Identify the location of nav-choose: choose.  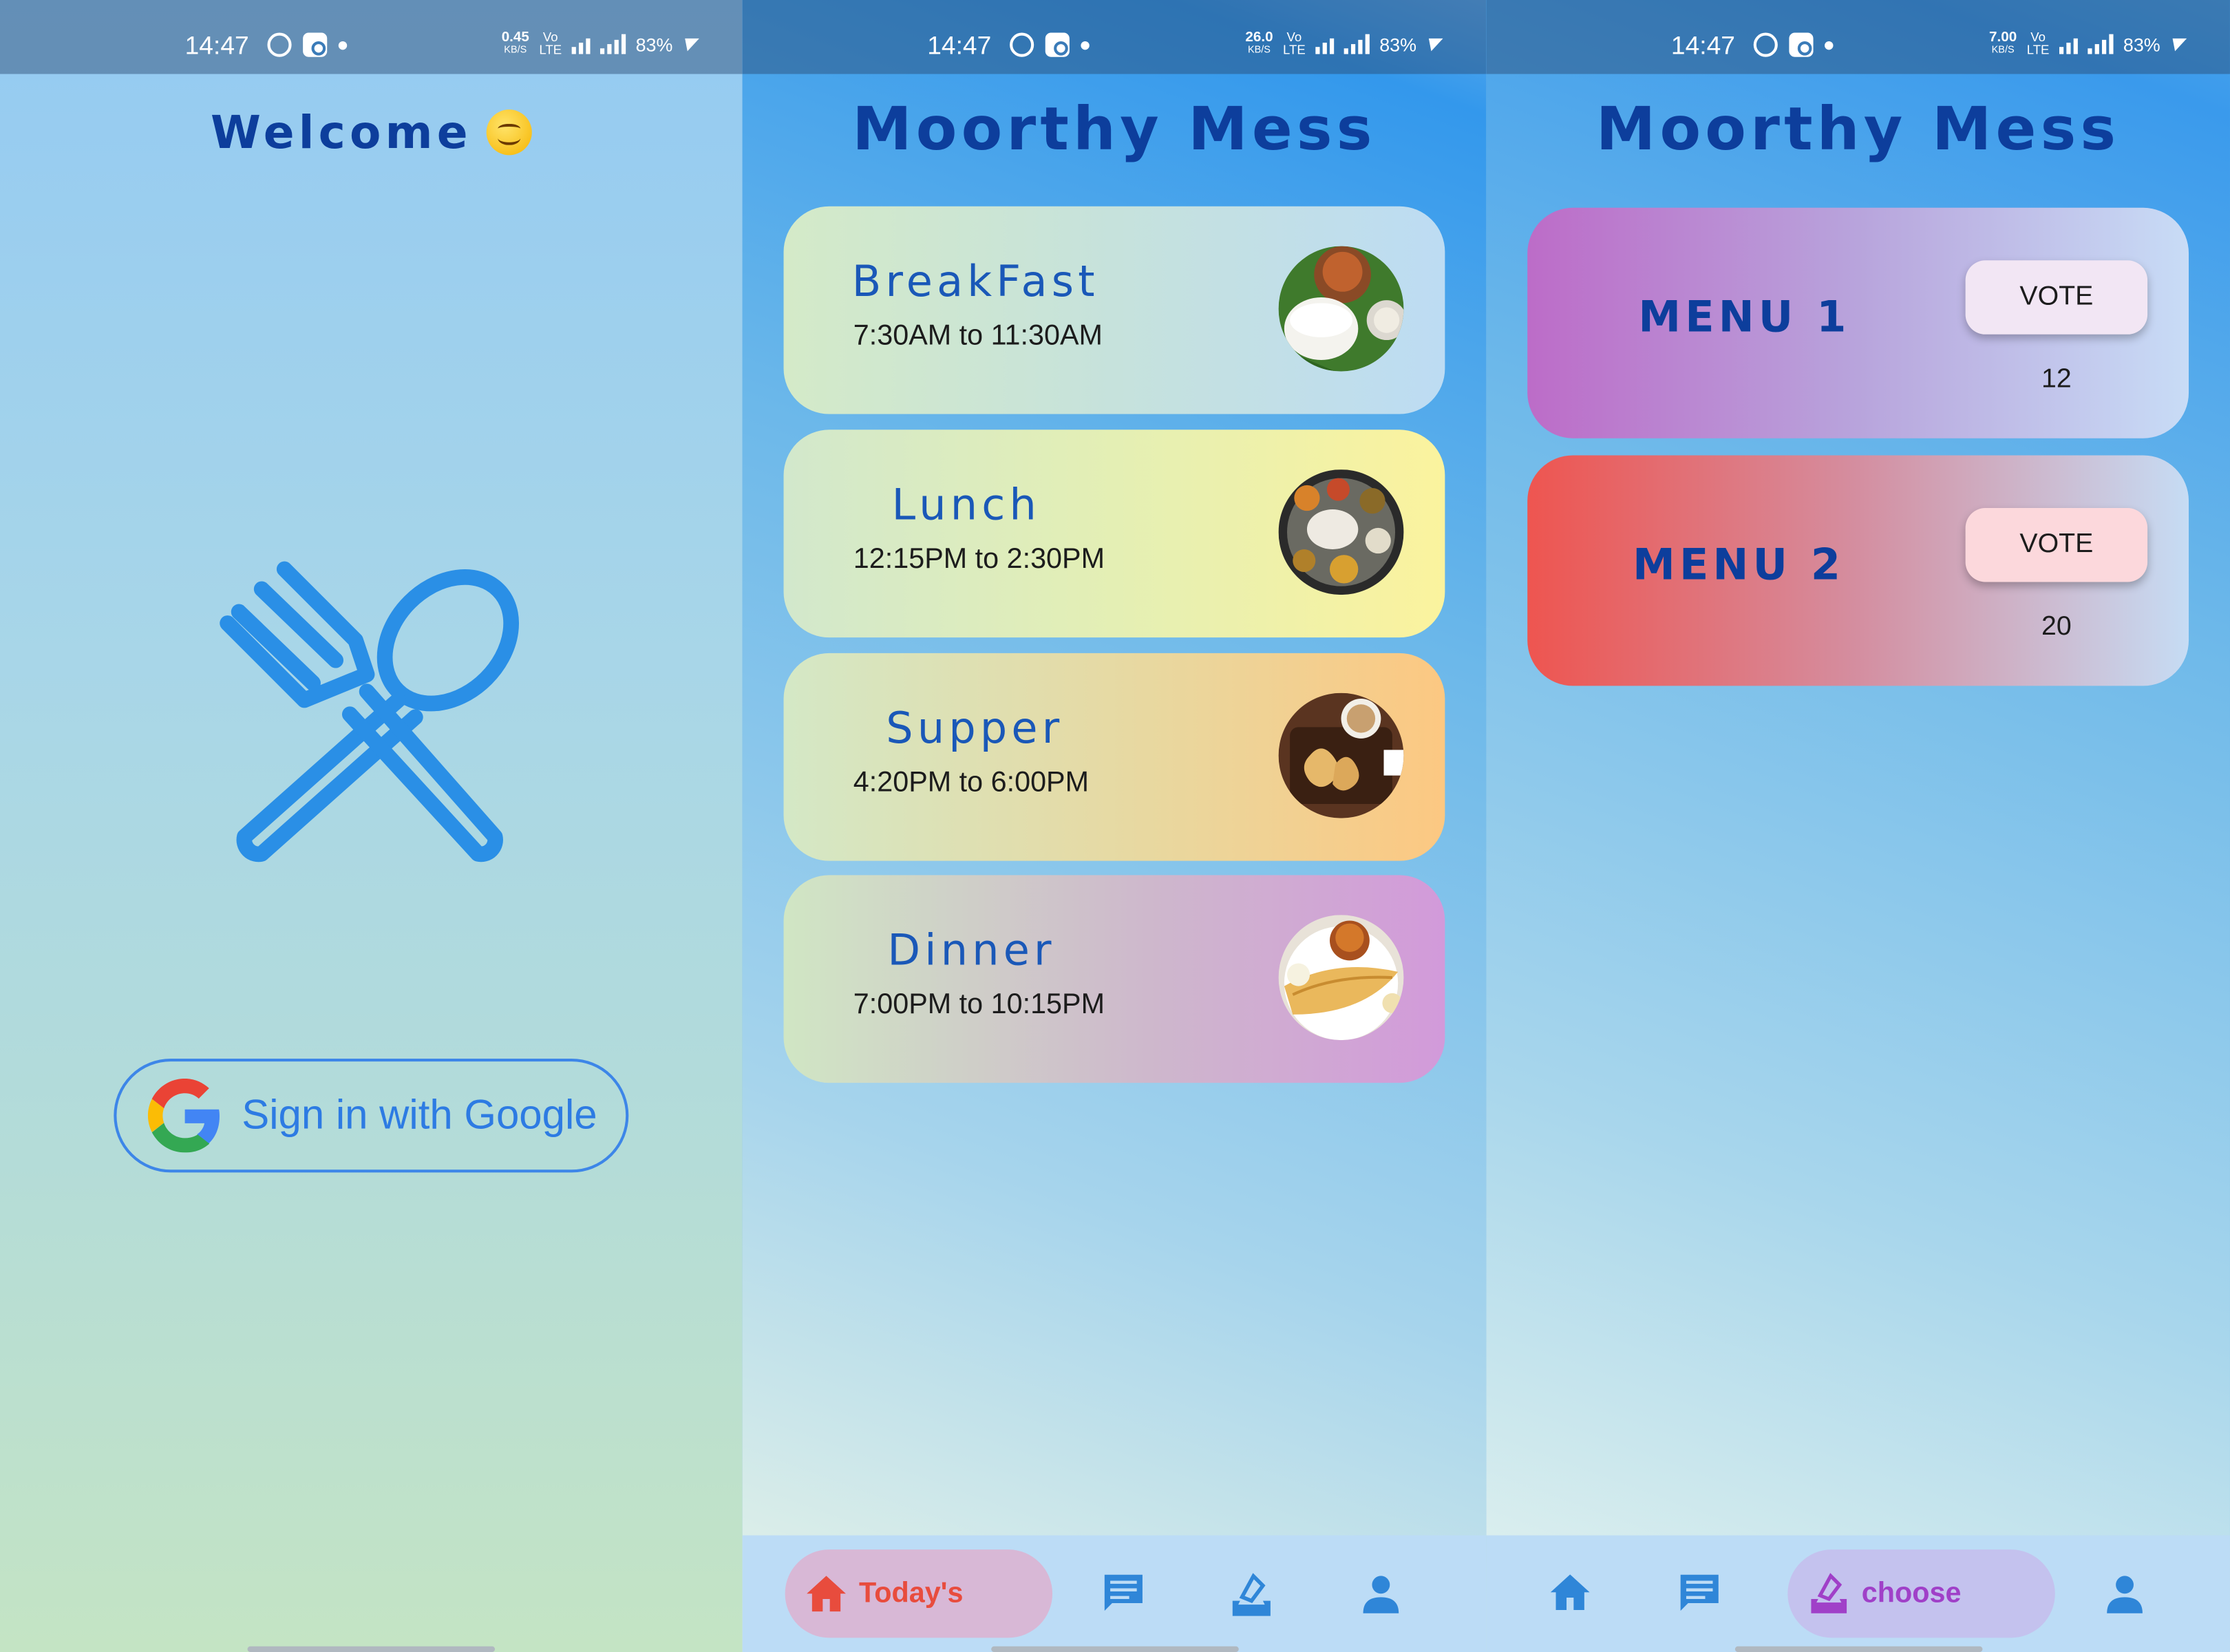
(1921, 1593).